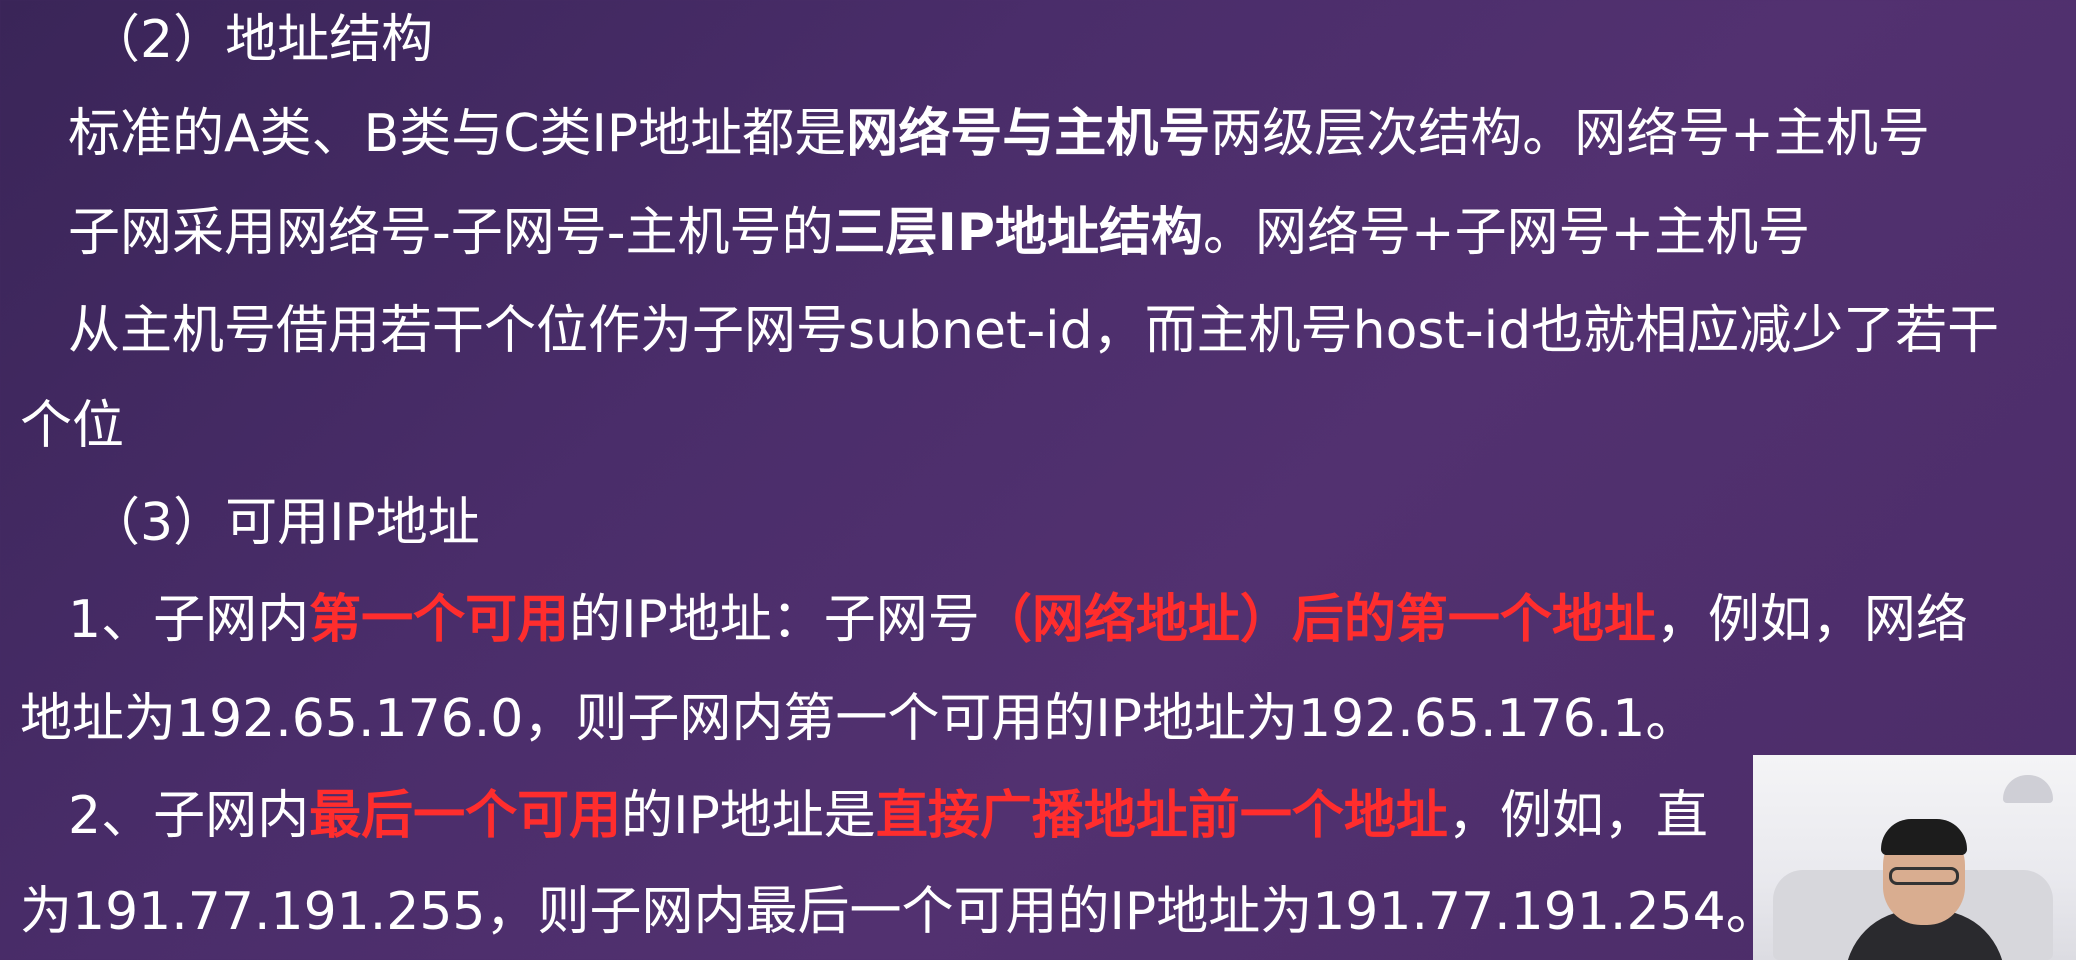 This screenshot has height=960, width=2076. What do you see at coordinates (439, 620) in the screenshot?
I see `item1-red-1: 第一个可用` at bounding box center [439, 620].